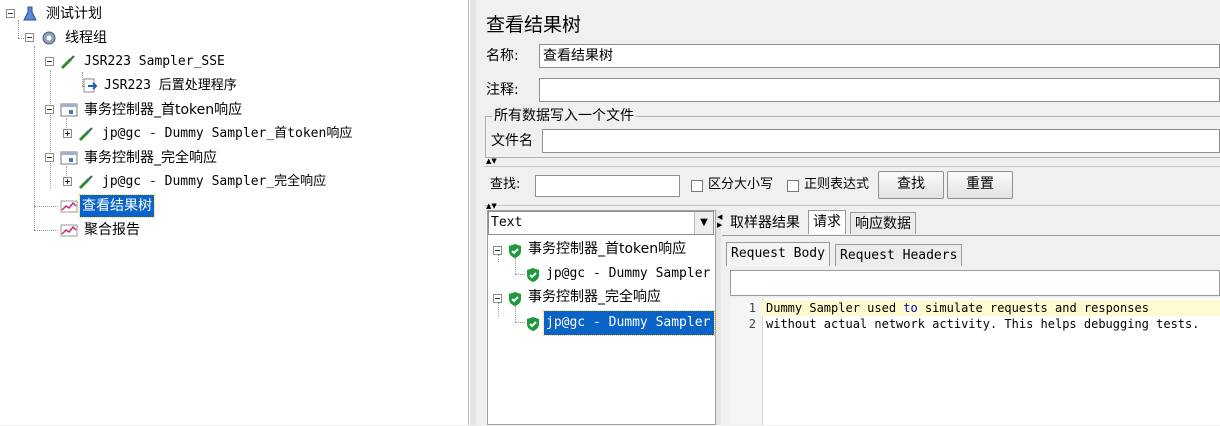  What do you see at coordinates (975, 283) in the screenshot?
I see `request-path-field` at bounding box center [975, 283].